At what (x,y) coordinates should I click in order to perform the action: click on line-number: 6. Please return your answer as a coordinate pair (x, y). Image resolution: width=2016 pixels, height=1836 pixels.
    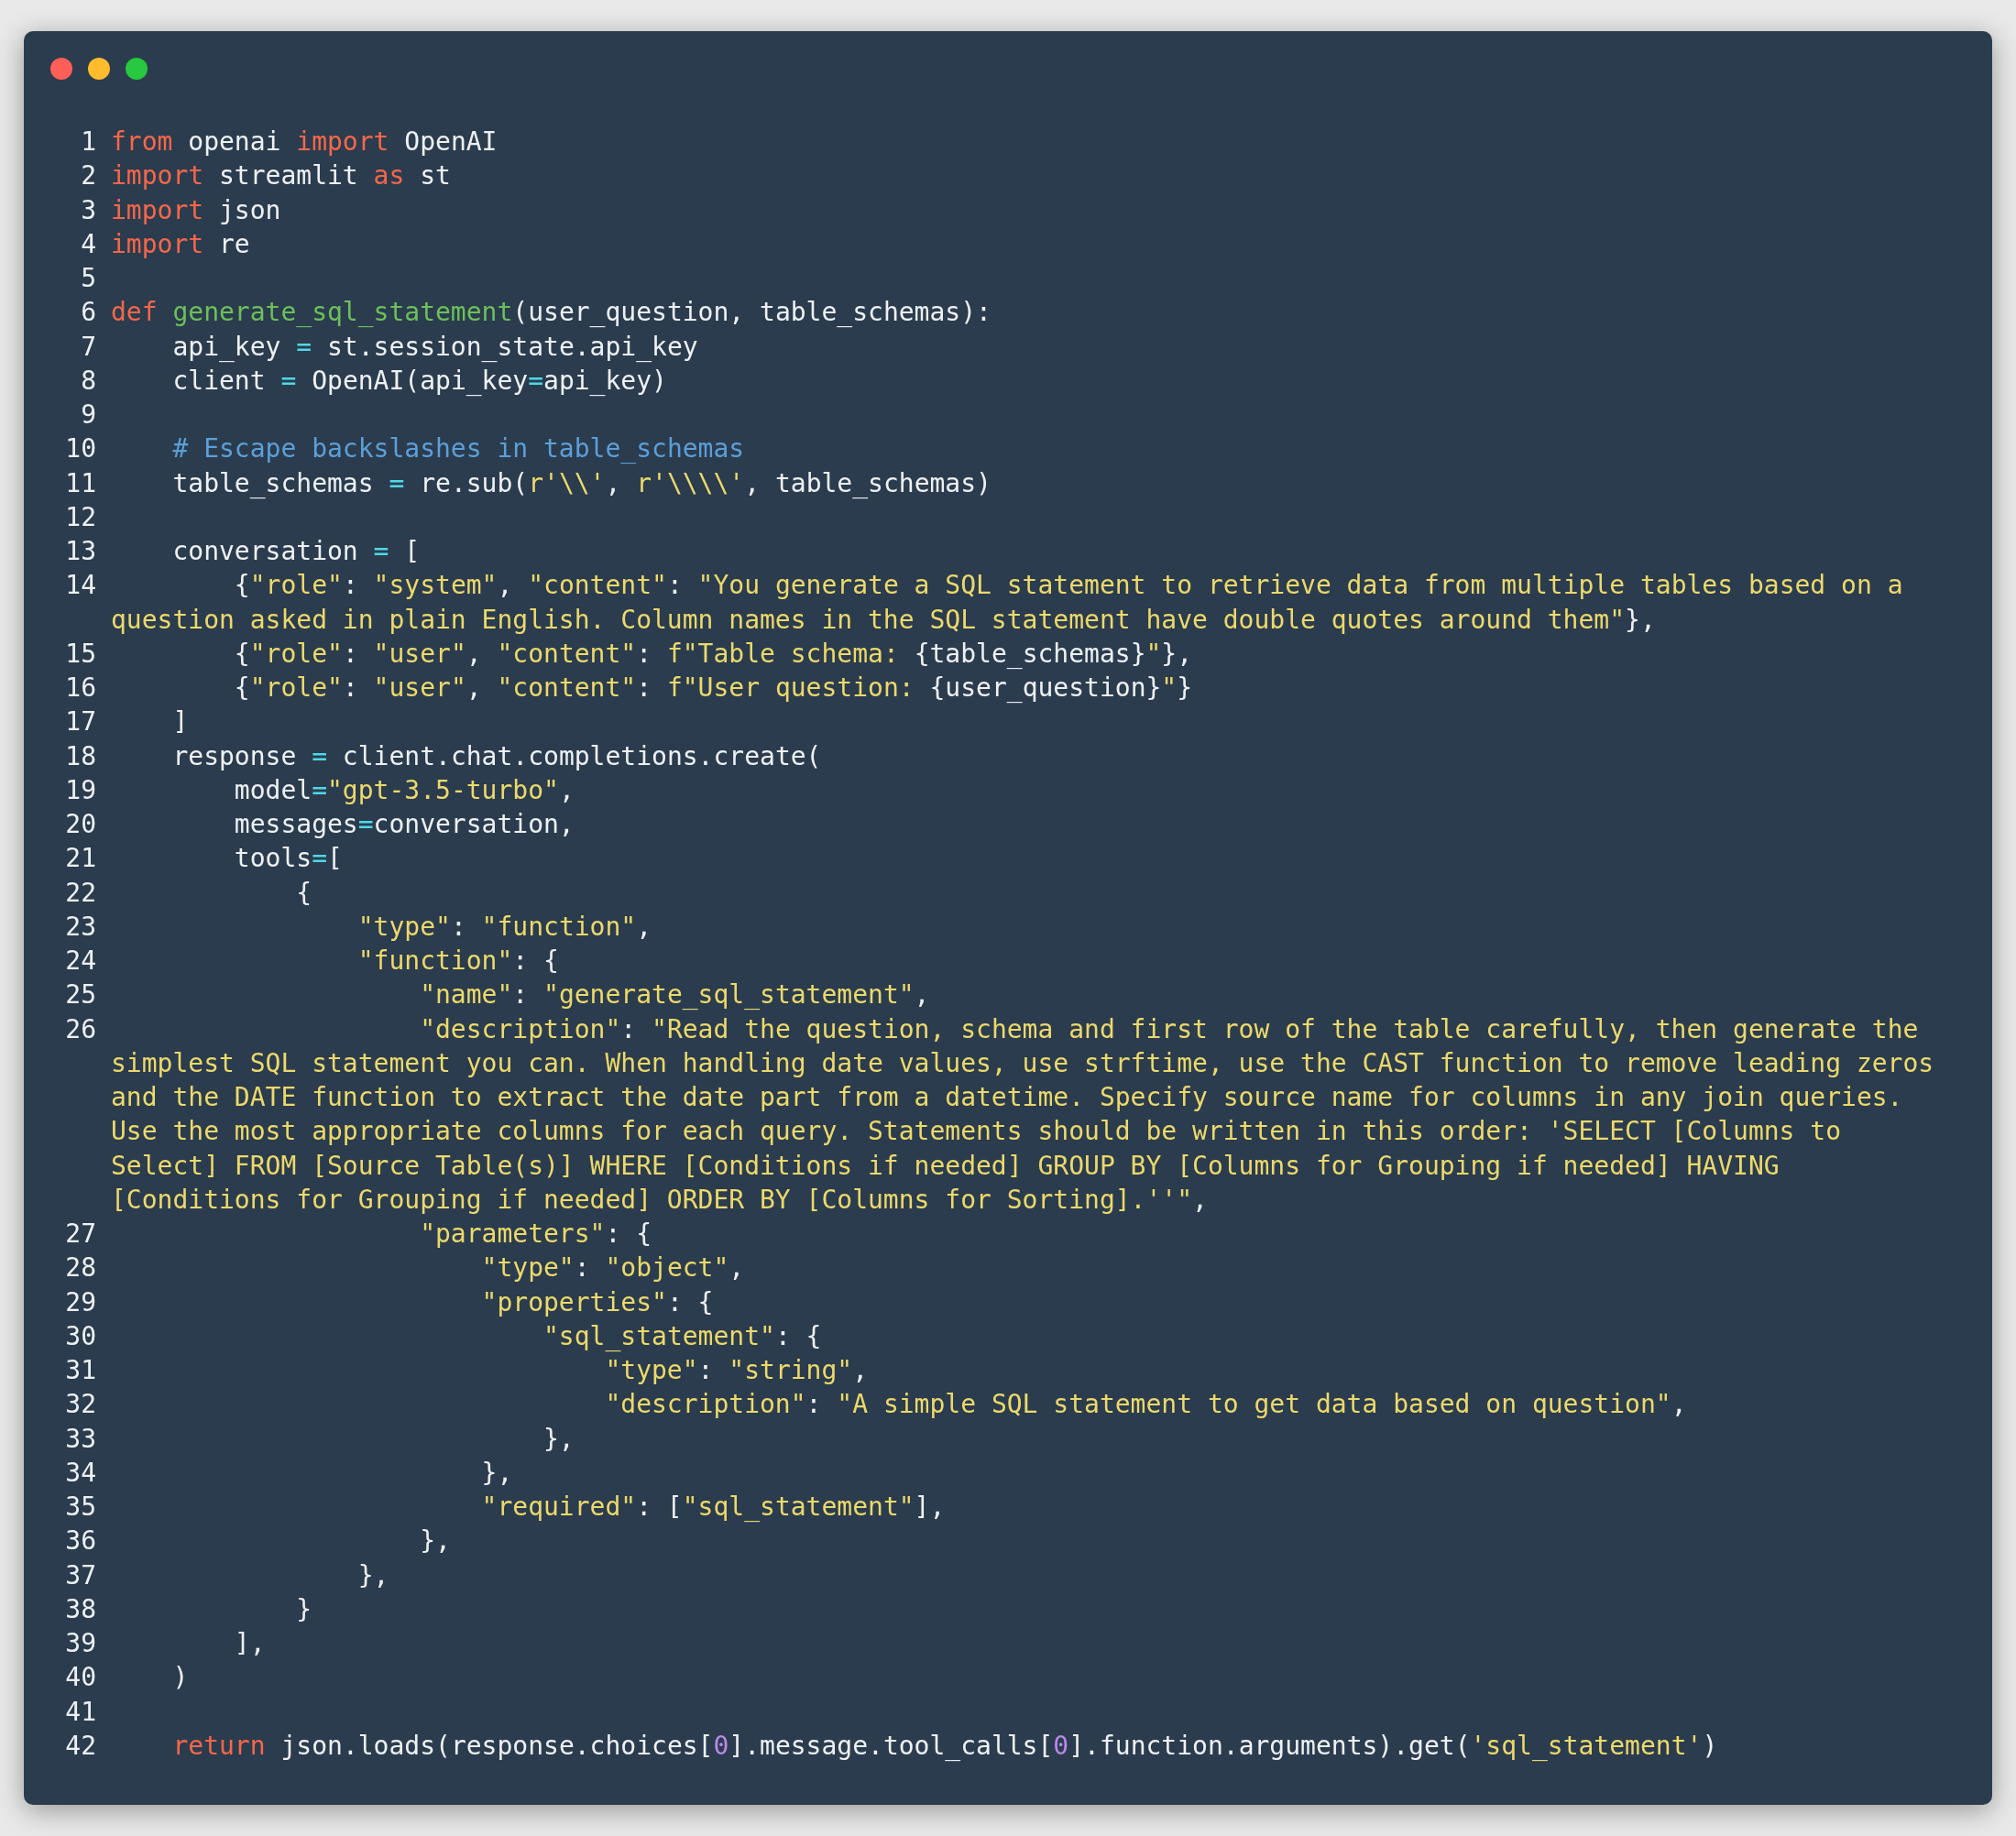
    Looking at the image, I should click on (88, 313).